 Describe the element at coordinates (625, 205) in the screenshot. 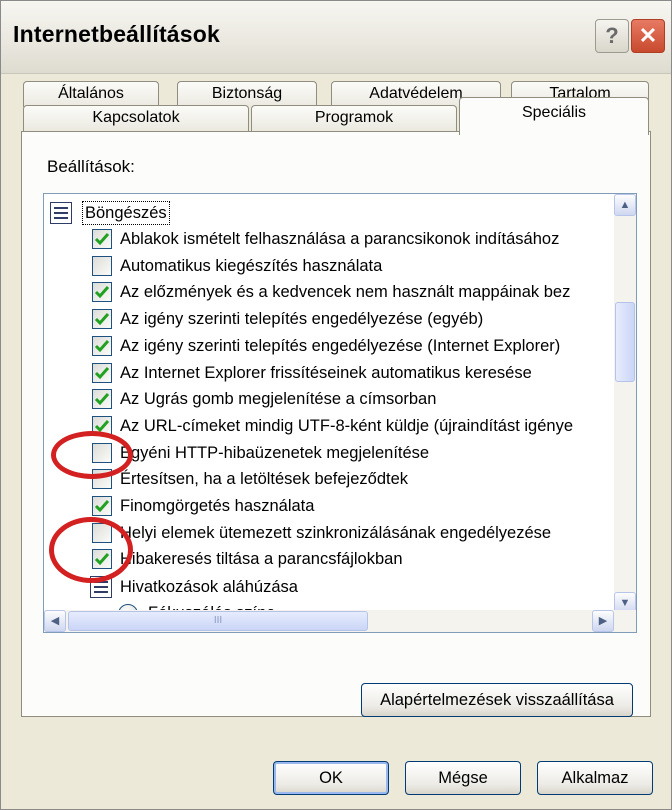

I see `scroll-up-button: ▲` at that location.